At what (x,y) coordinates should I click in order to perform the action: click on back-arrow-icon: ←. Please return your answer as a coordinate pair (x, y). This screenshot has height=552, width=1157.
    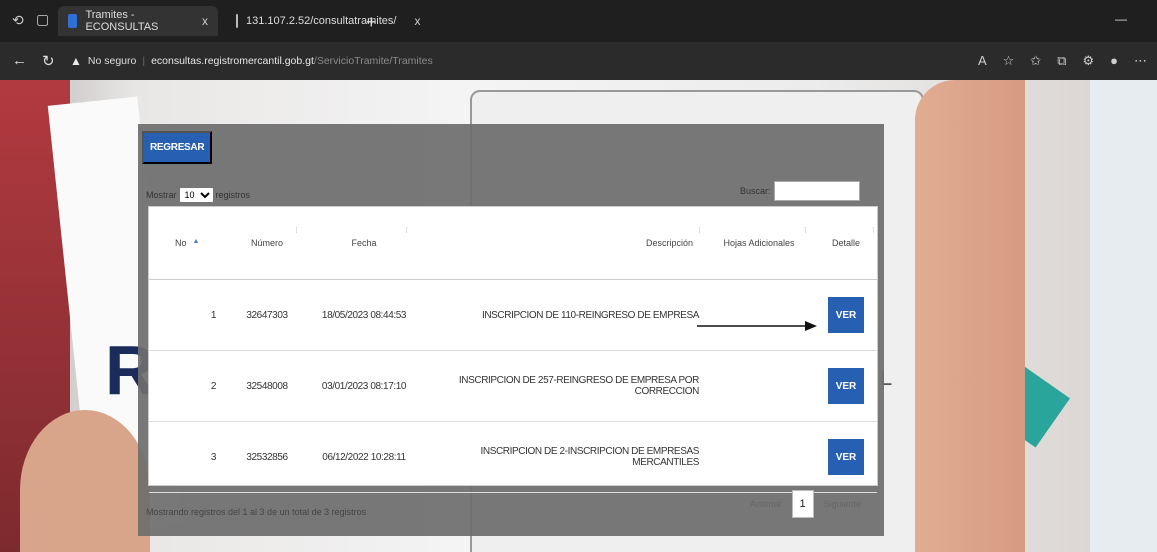
    Looking at the image, I should click on (19, 60).